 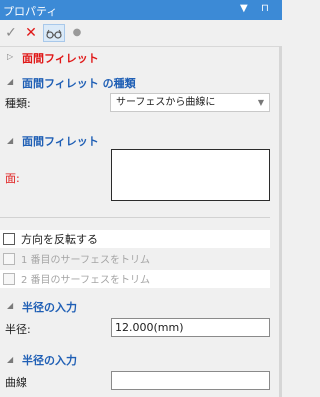 I want to click on trim-first-row: 1 番目のサーフェスをトリム, so click(x=103, y=259).